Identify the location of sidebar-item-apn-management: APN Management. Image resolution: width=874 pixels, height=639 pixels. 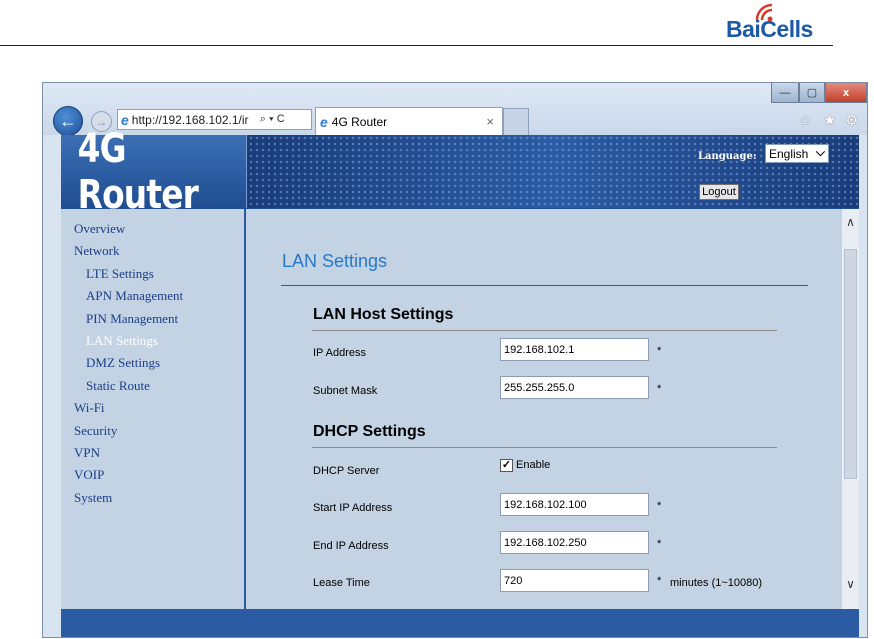
(152, 296).